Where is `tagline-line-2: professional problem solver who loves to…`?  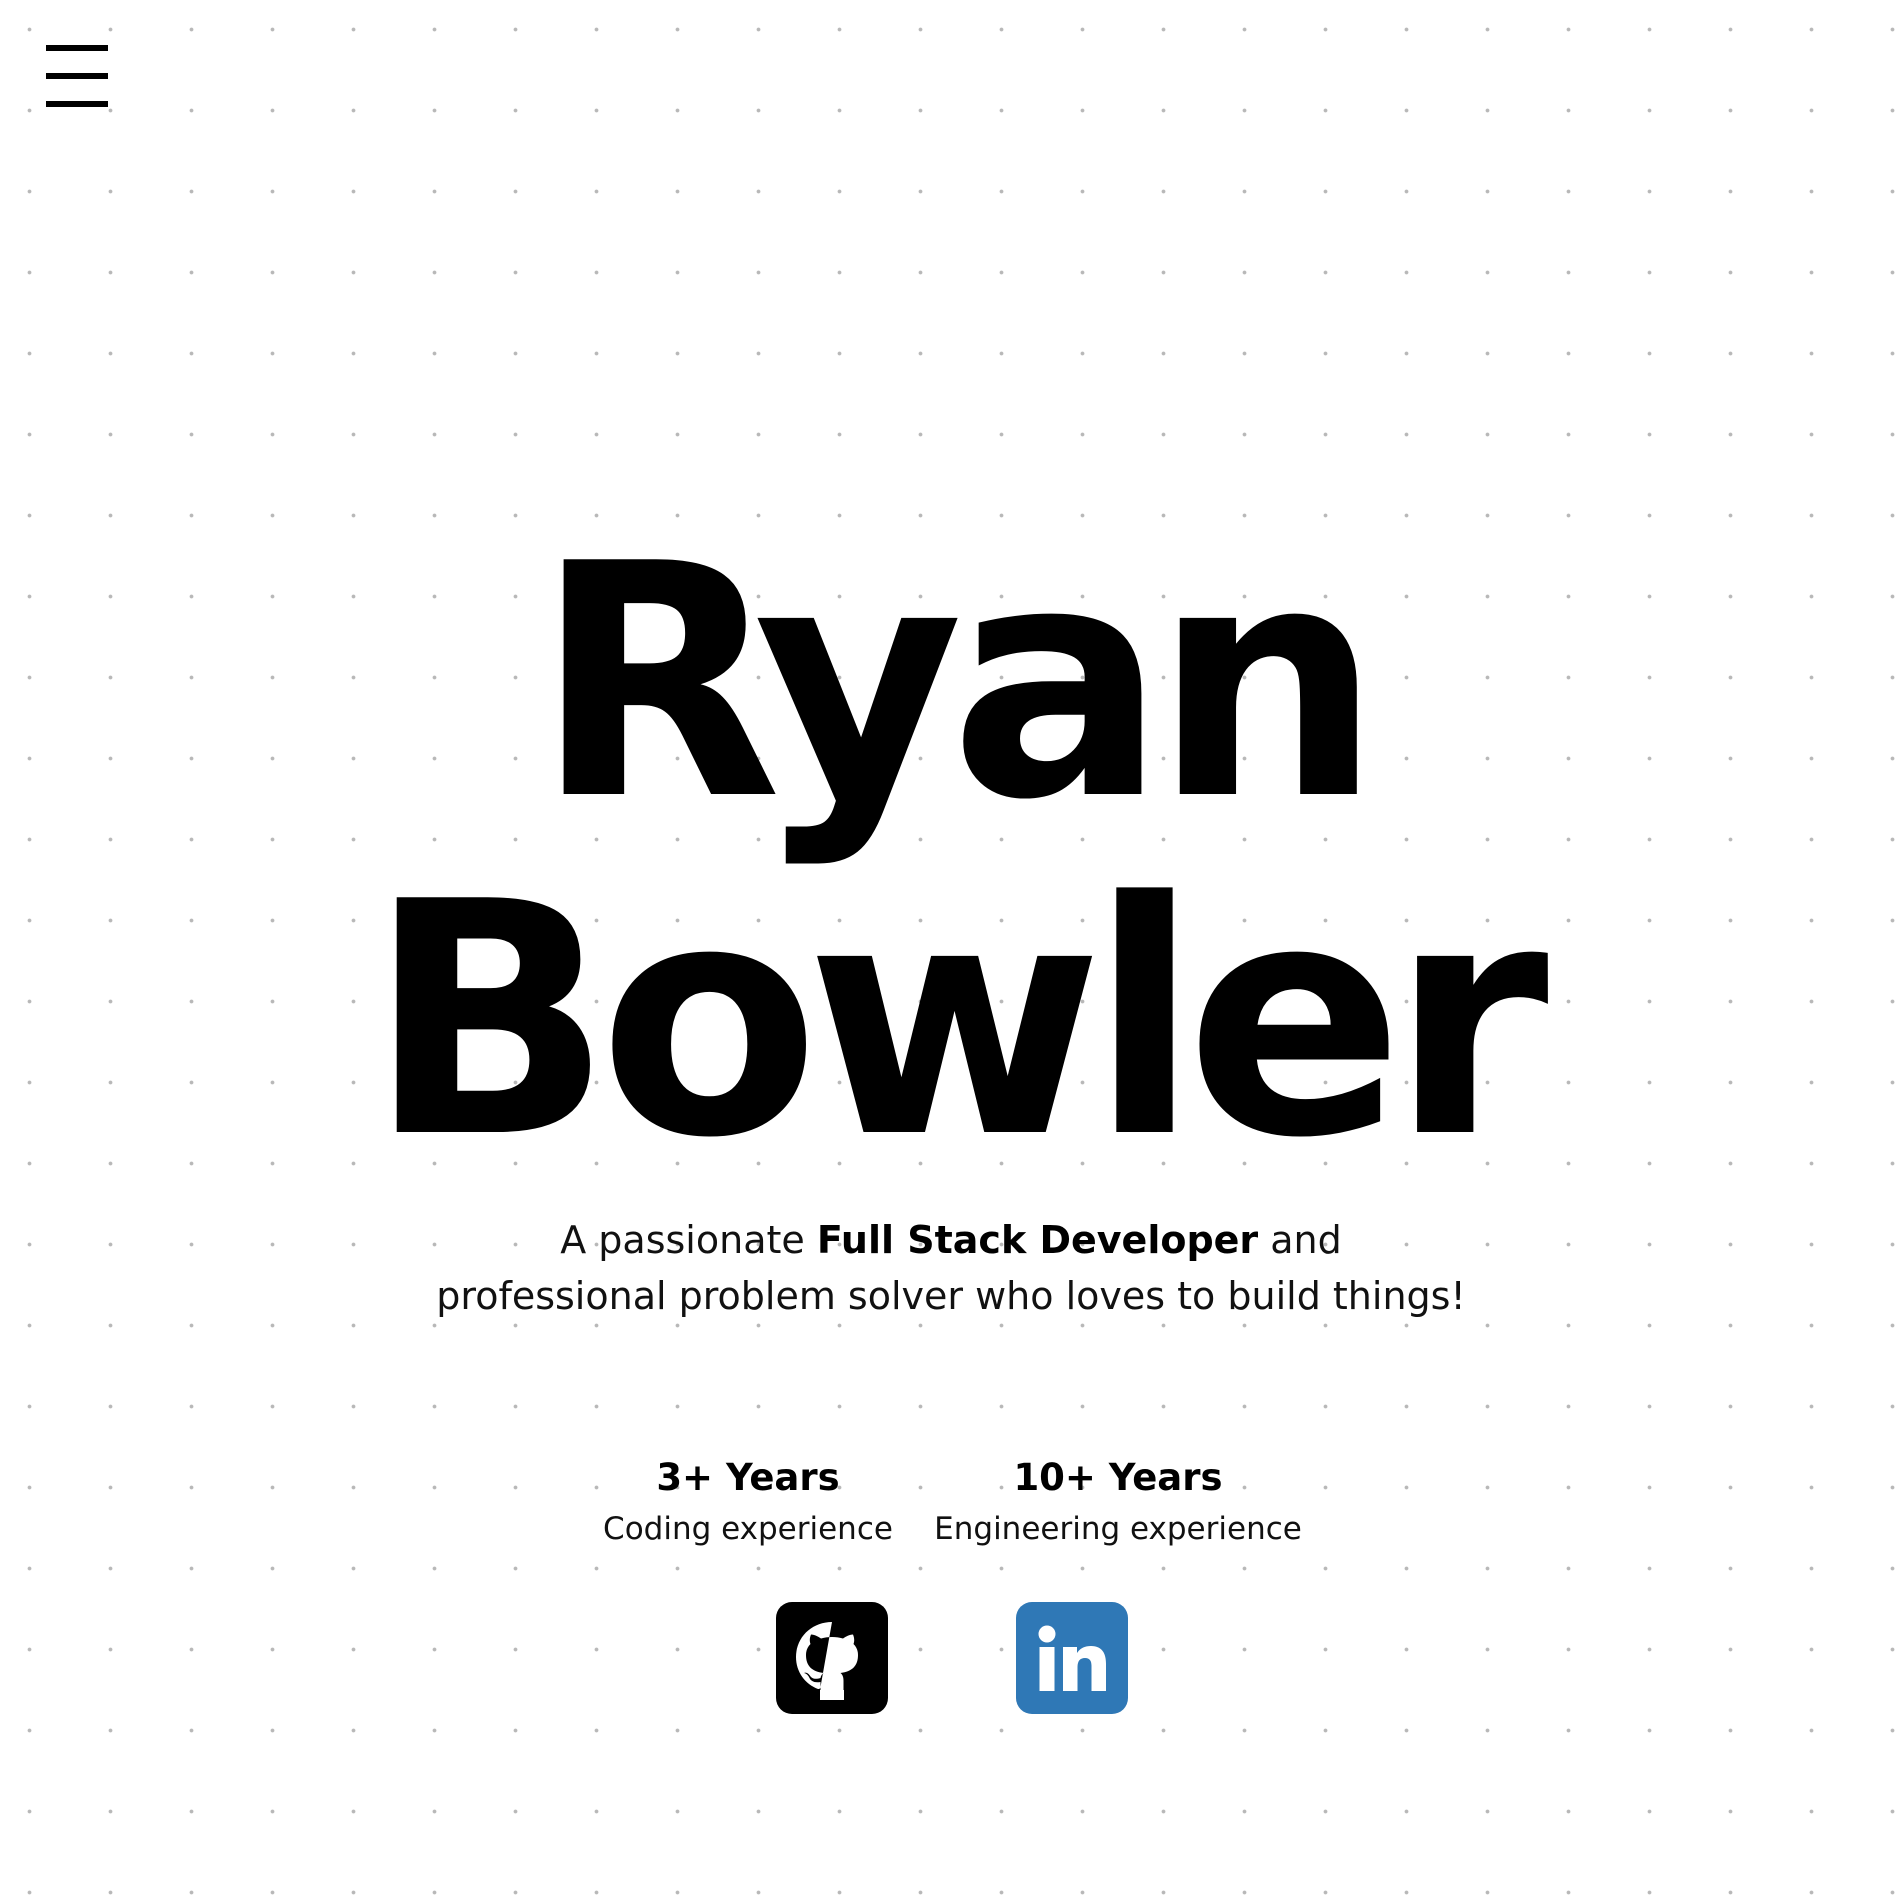 tagline-line-2: professional problem solver who loves to… is located at coordinates (951, 1296).